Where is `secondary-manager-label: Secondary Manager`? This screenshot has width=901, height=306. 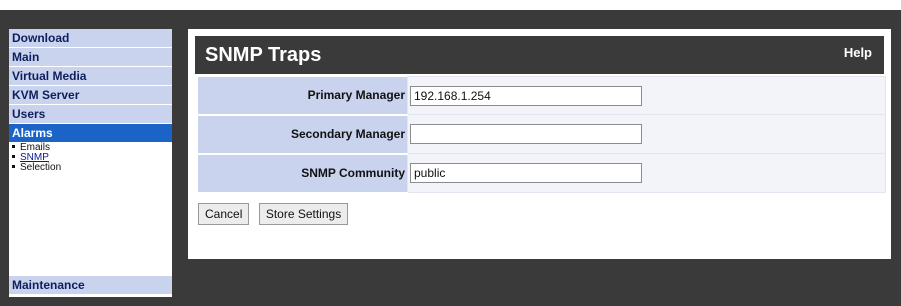
secondary-manager-label: Secondary Manager is located at coordinates (303, 134).